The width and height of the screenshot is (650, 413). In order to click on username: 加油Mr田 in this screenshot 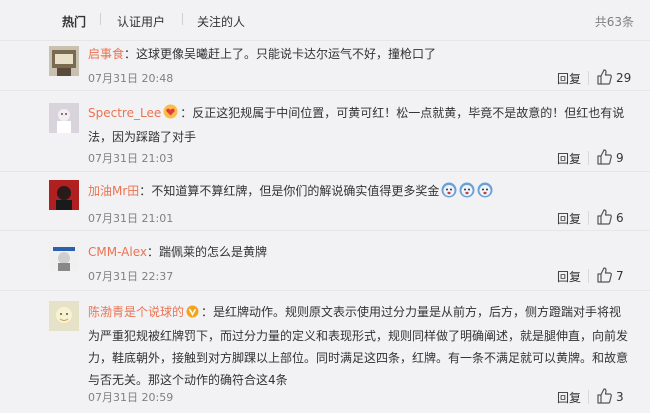, I will do `click(113, 191)`.